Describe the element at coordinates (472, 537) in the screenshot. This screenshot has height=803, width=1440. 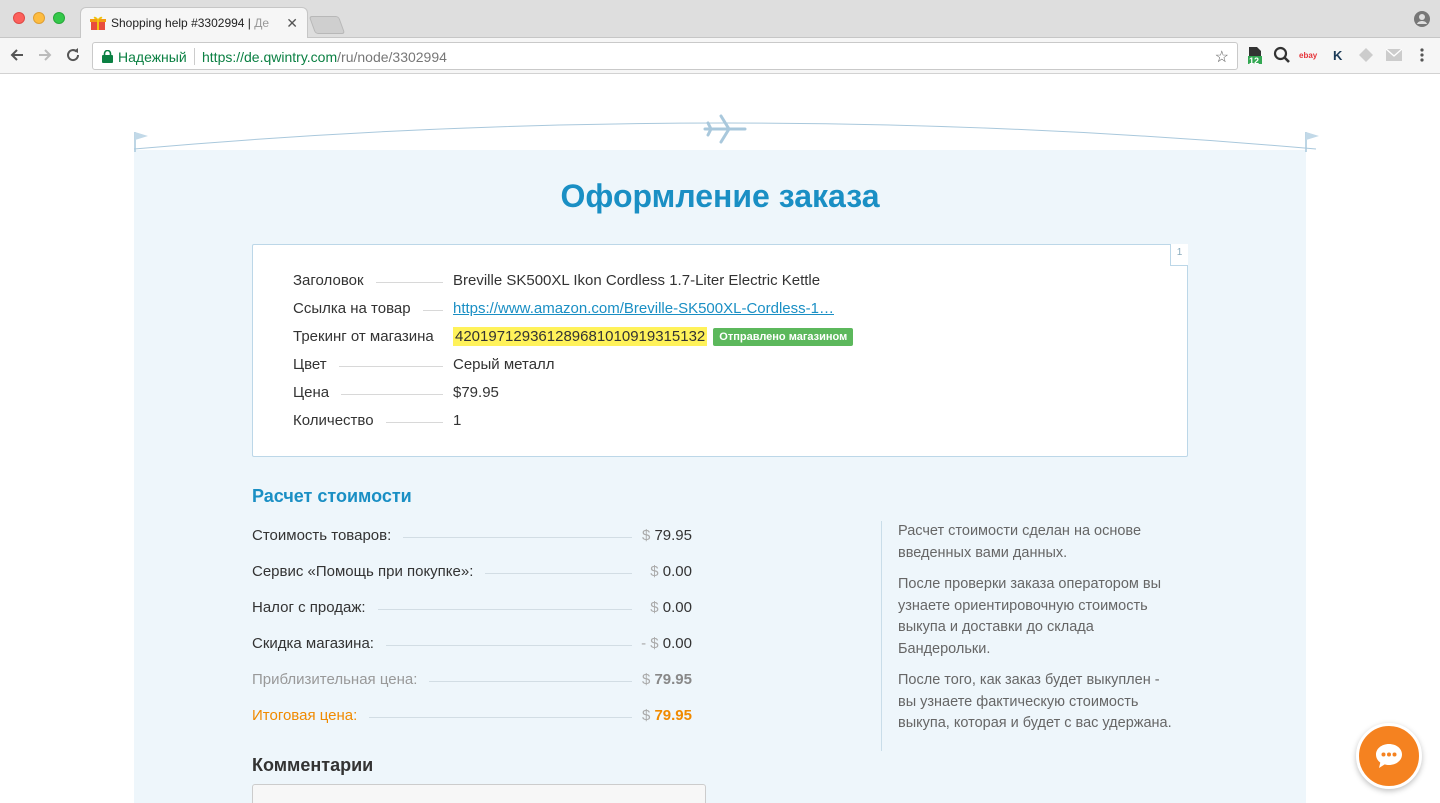
I see `cost-row-goods: Стоимость товаров: $ 79.95` at that location.